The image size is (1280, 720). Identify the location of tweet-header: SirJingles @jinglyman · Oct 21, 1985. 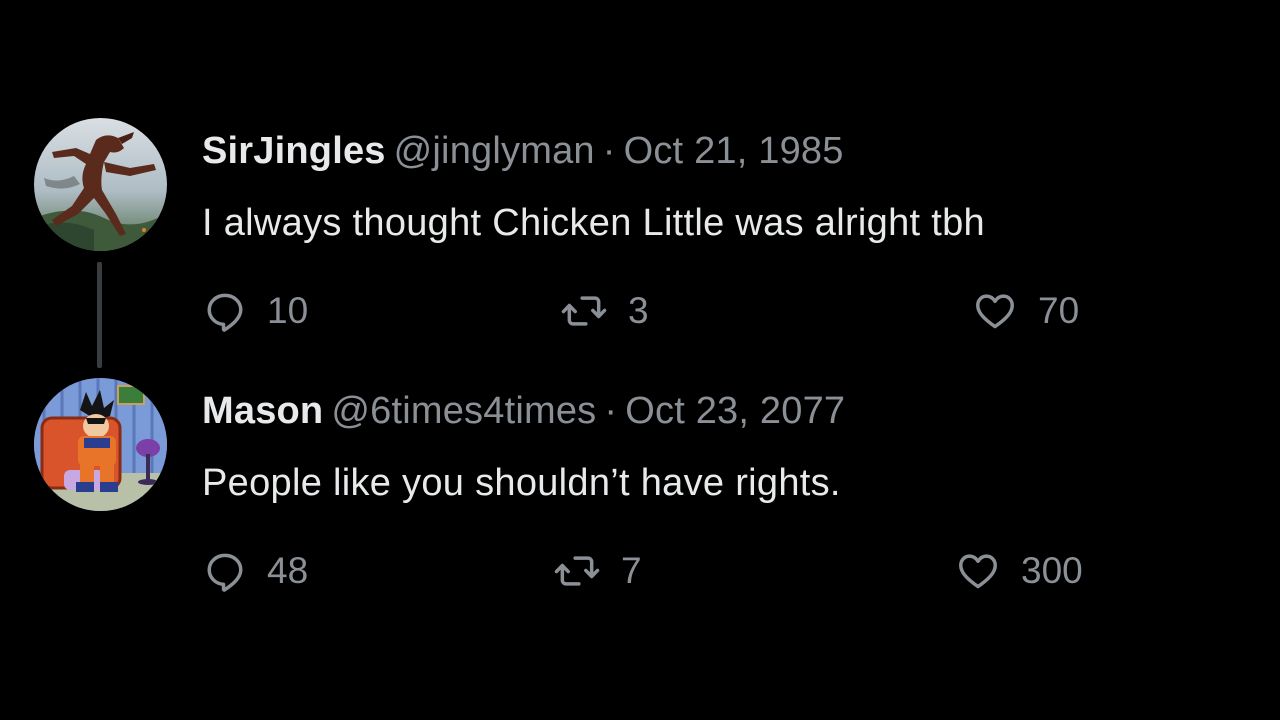
(523, 151).